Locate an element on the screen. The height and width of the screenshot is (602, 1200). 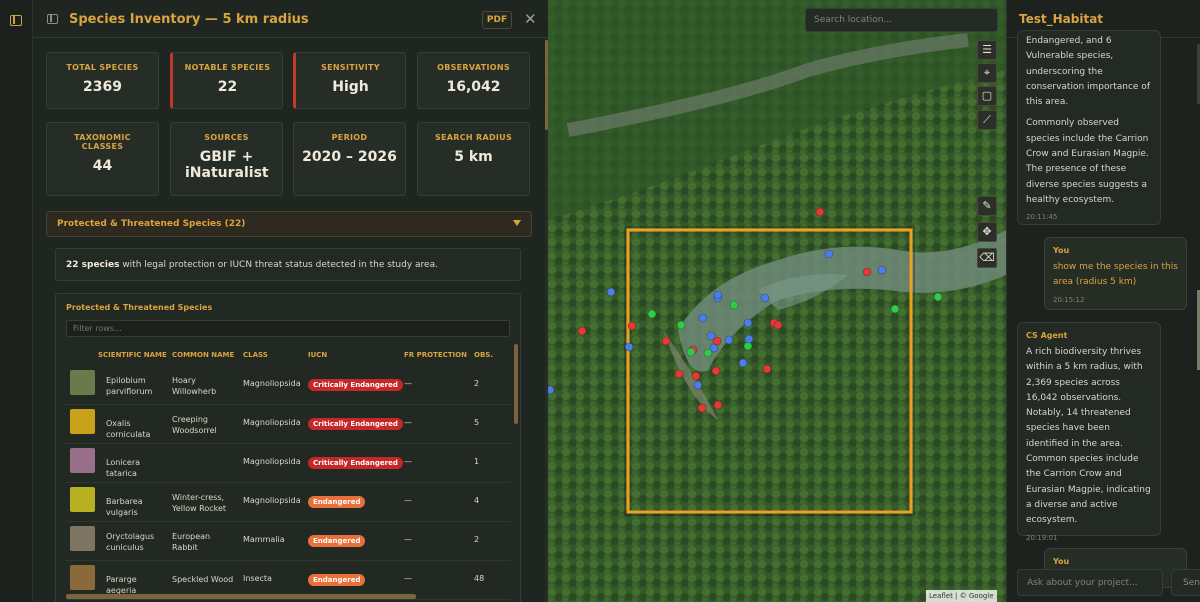
panel-collapse-icon is located at coordinates (52, 19).